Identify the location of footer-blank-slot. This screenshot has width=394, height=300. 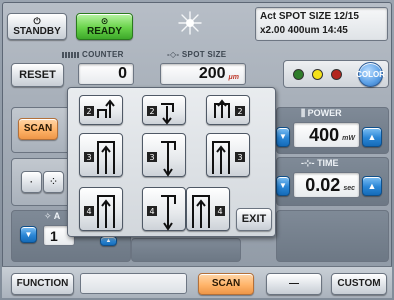
(133, 283).